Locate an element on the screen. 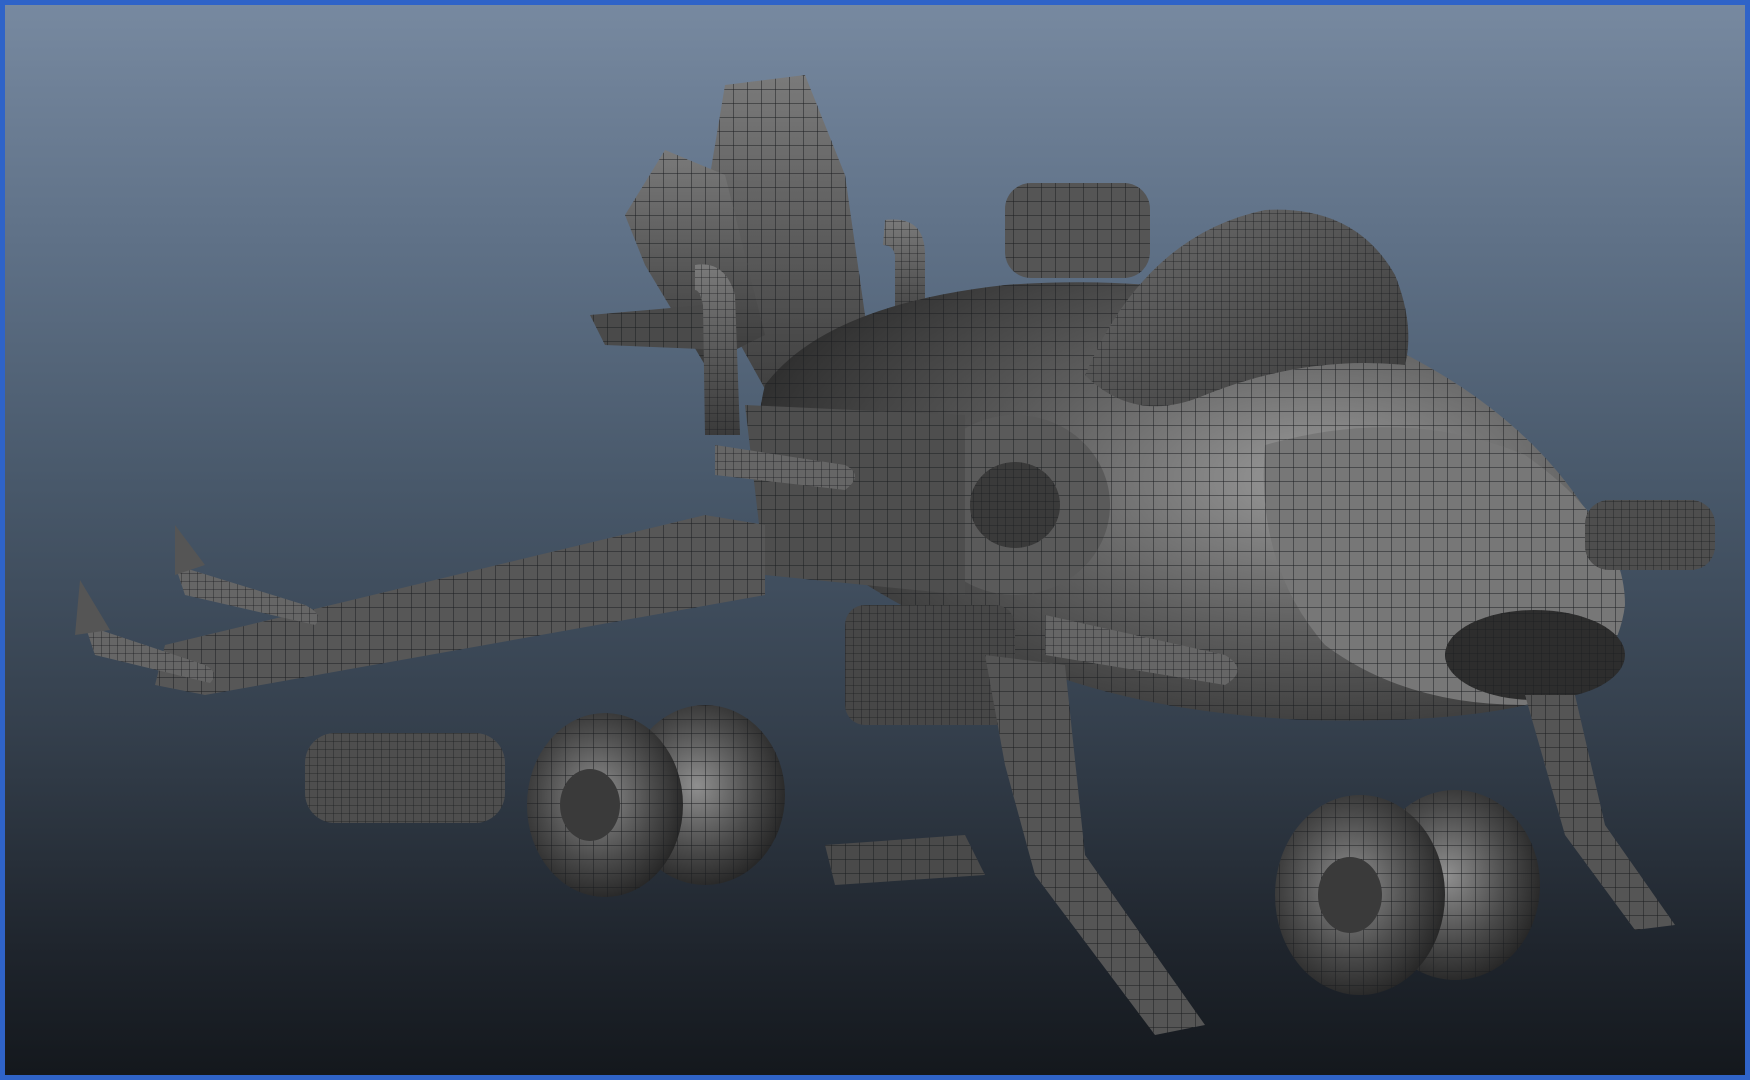  gatling-cannon-front is located at coordinates (1650, 535).